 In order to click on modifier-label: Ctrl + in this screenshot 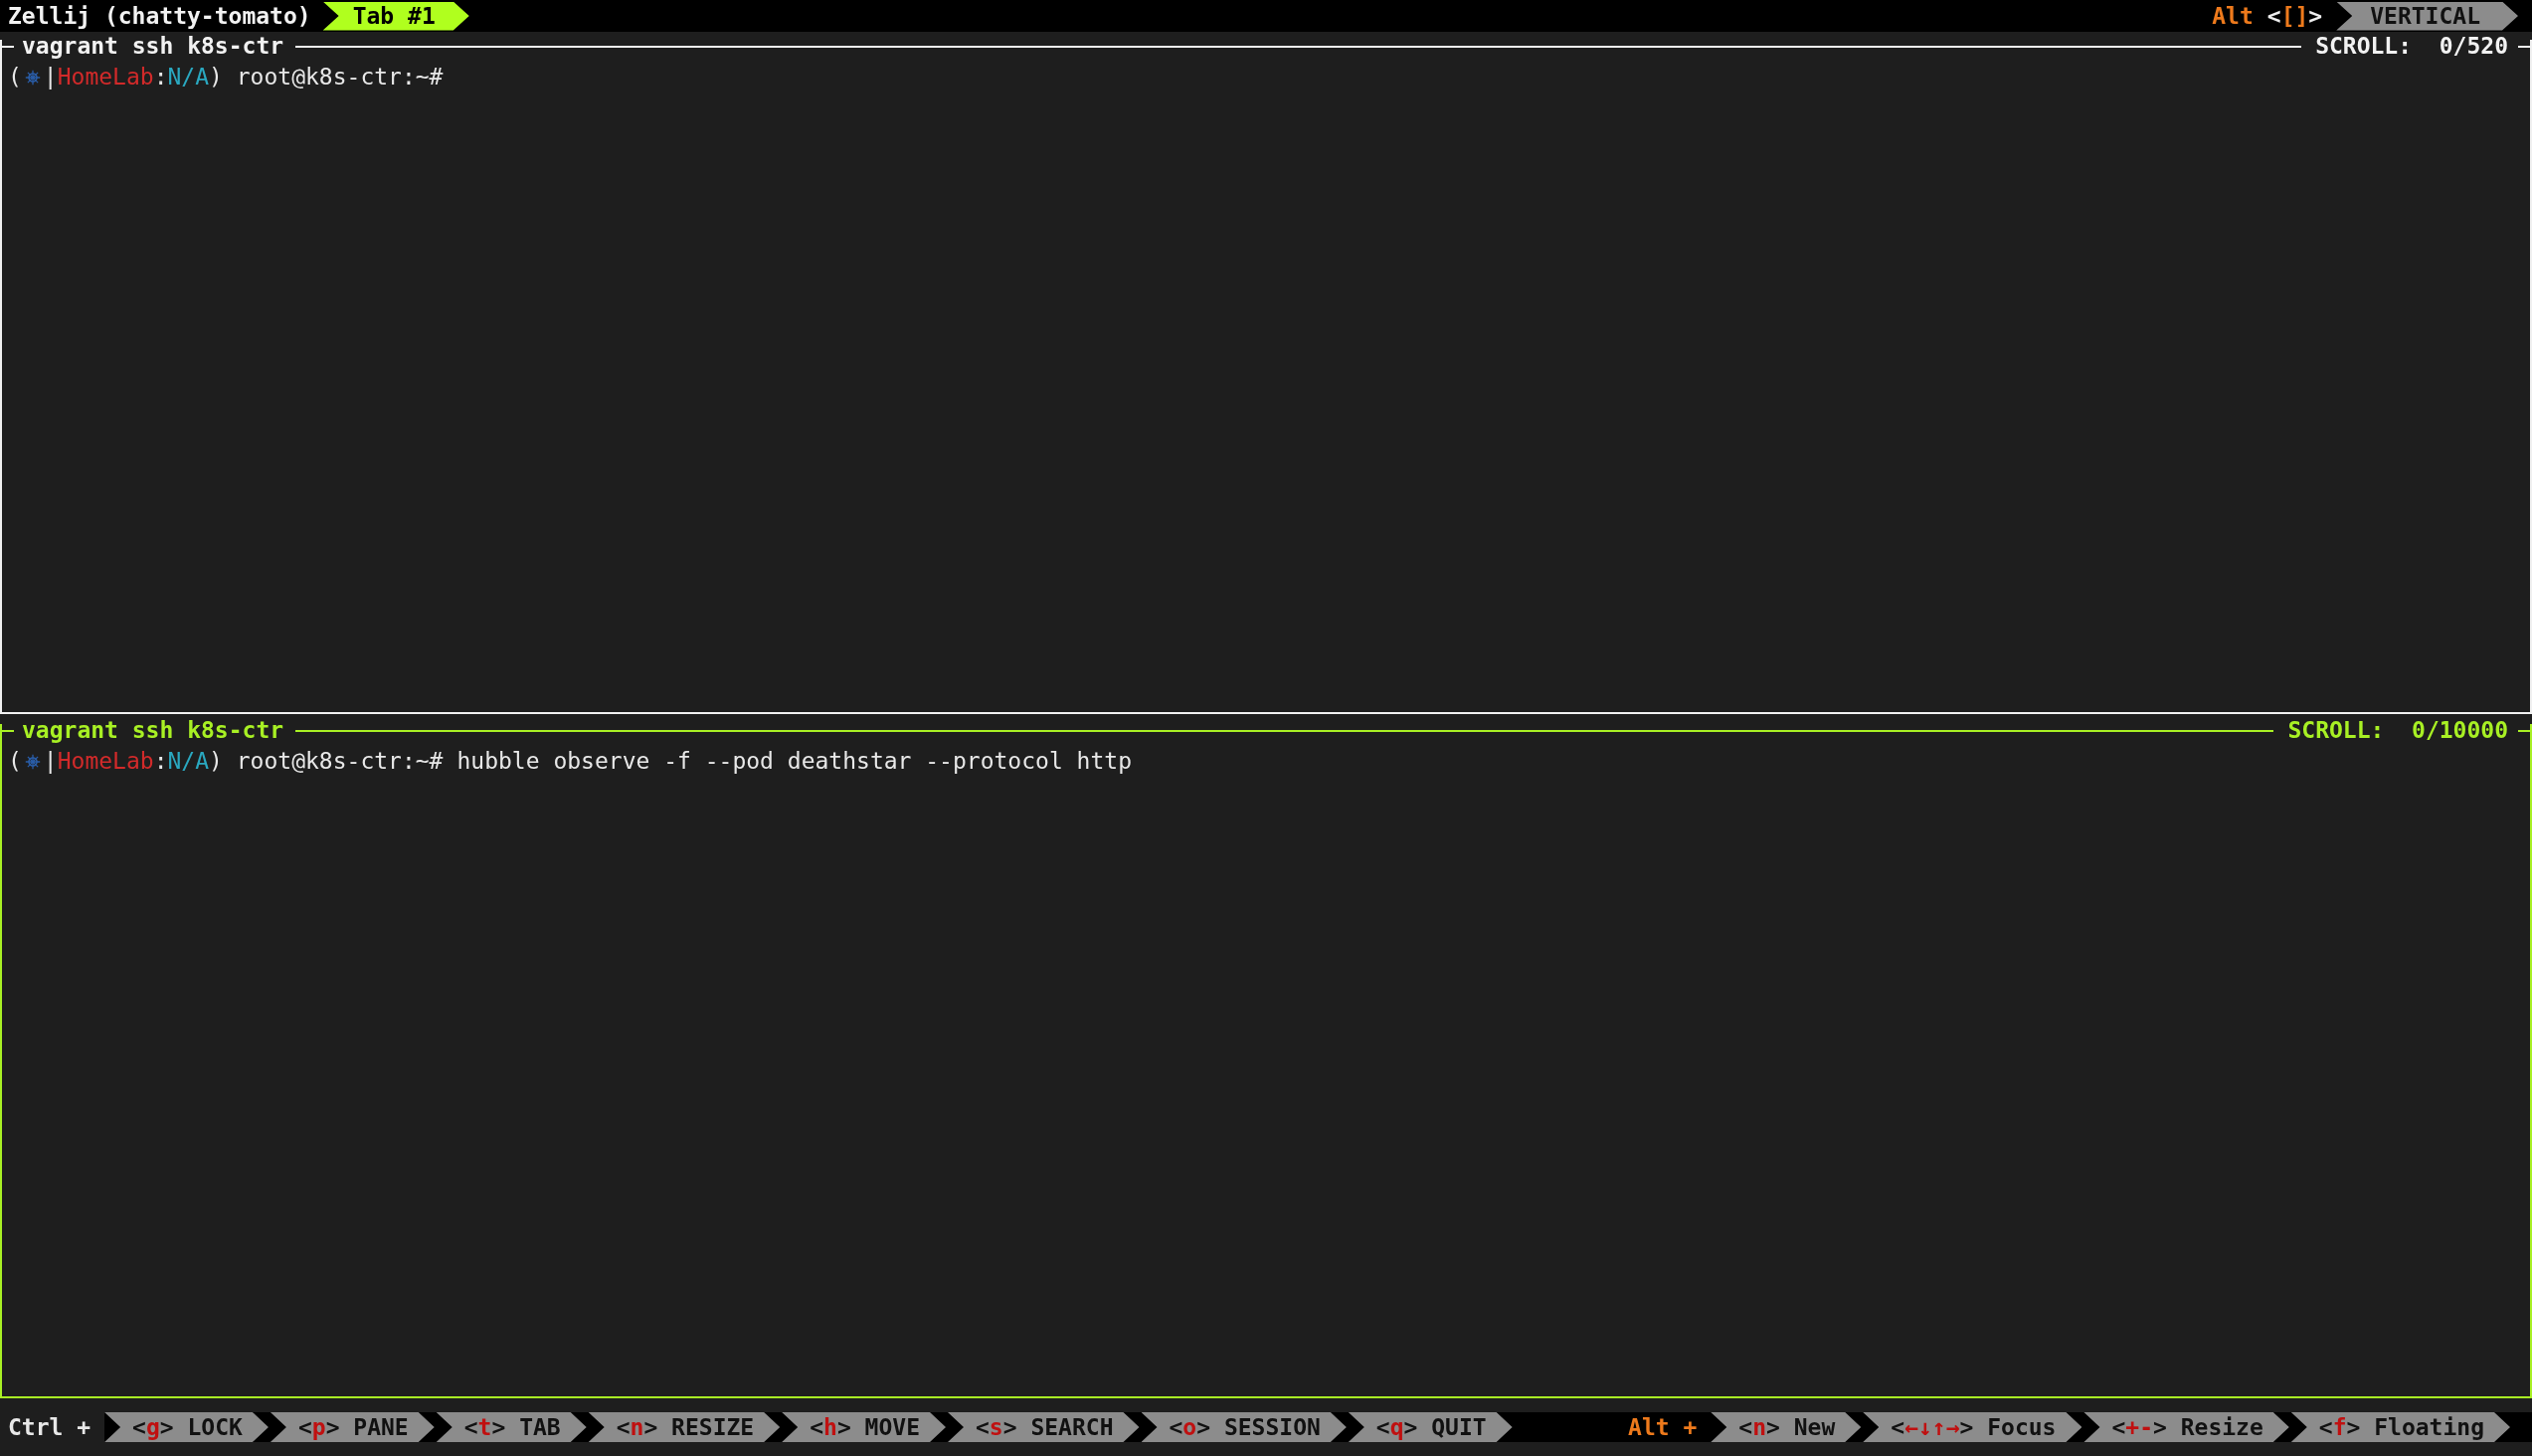, I will do `click(52, 1427)`.